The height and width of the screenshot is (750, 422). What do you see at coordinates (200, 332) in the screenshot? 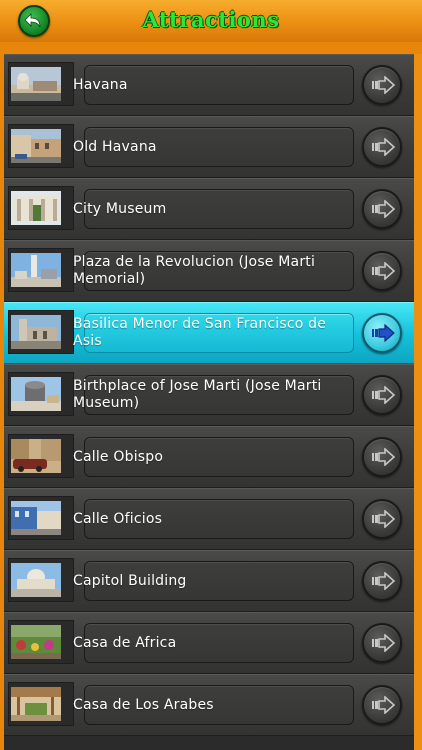
I see `list-item-label: Basilica Menor de San Francisco de Asis` at bounding box center [200, 332].